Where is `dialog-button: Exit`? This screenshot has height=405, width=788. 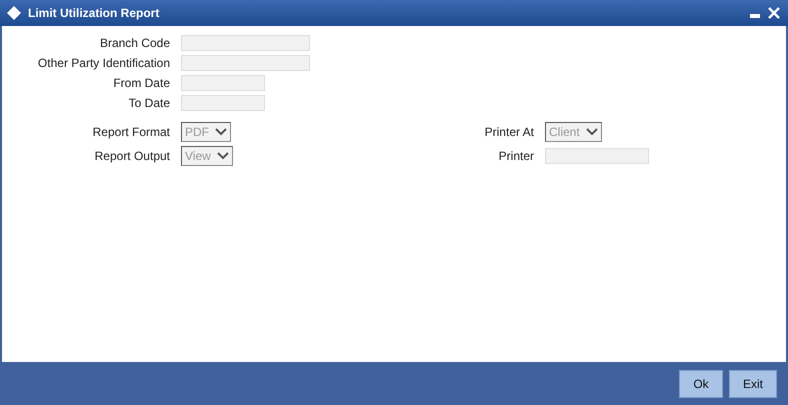
dialog-button: Exit is located at coordinates (753, 384).